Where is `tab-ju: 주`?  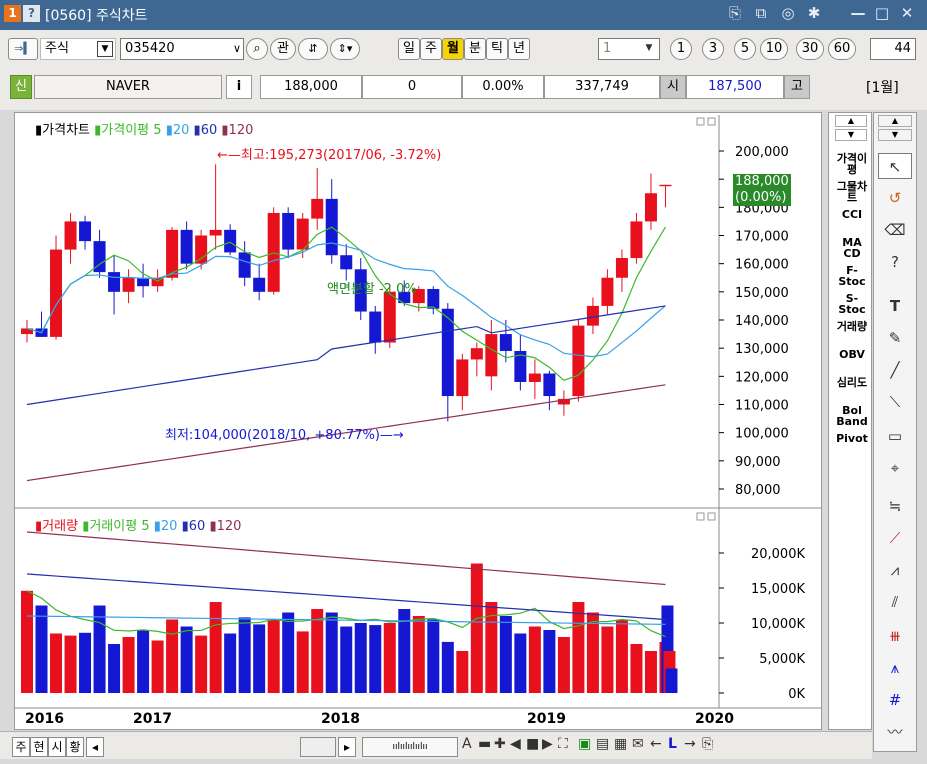 tab-ju: 주 is located at coordinates (21, 747).